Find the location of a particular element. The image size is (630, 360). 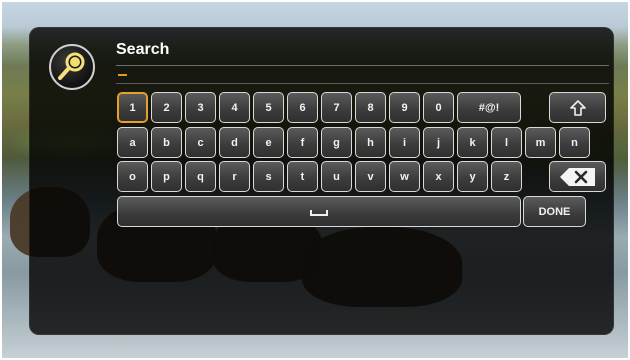

key-0: 0 is located at coordinates (438, 107).